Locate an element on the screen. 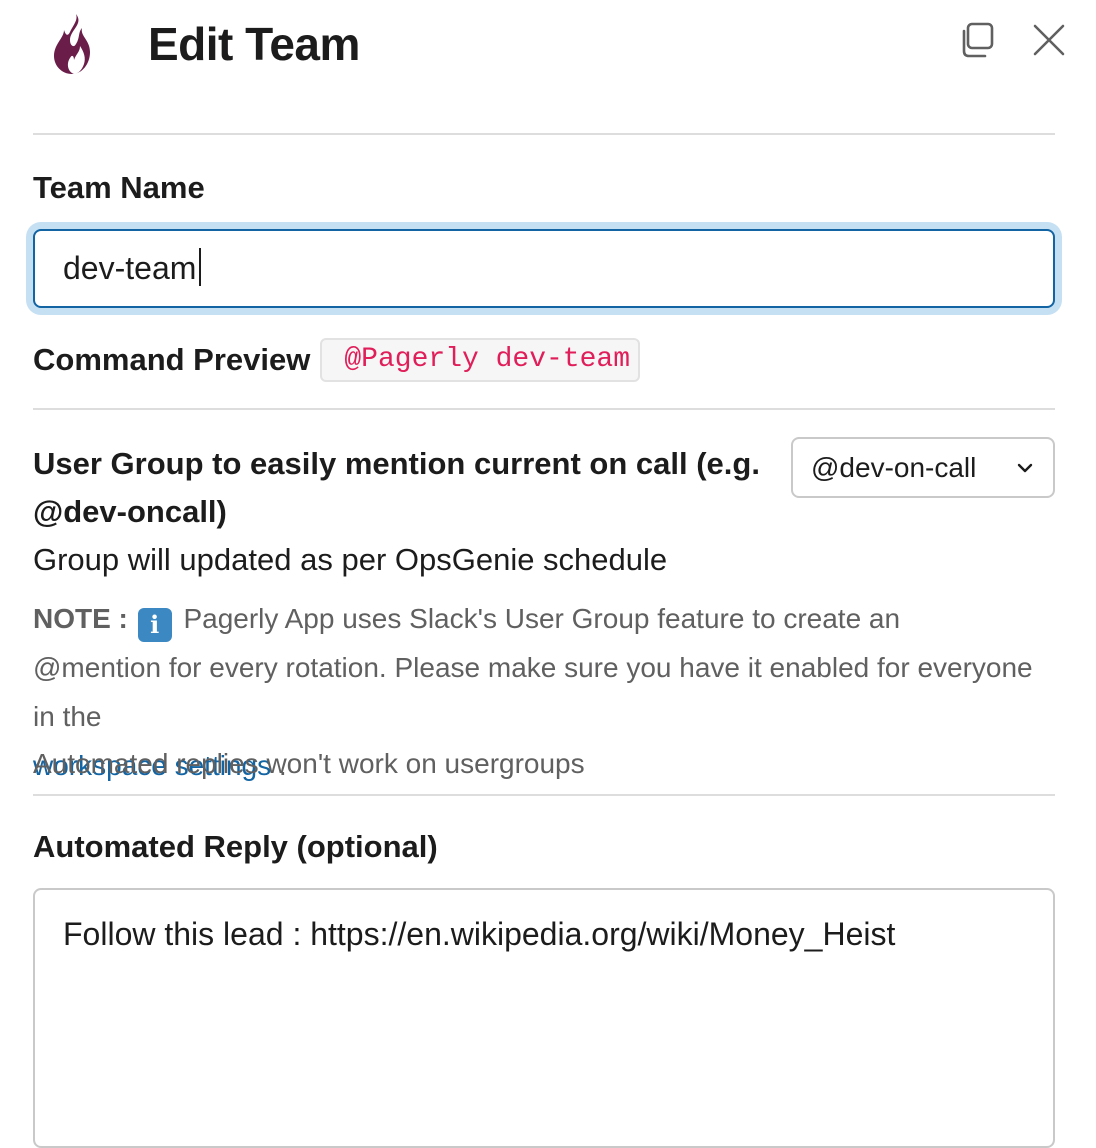 This screenshot has width=1096, height=1148. team-name-input is located at coordinates (544, 268).